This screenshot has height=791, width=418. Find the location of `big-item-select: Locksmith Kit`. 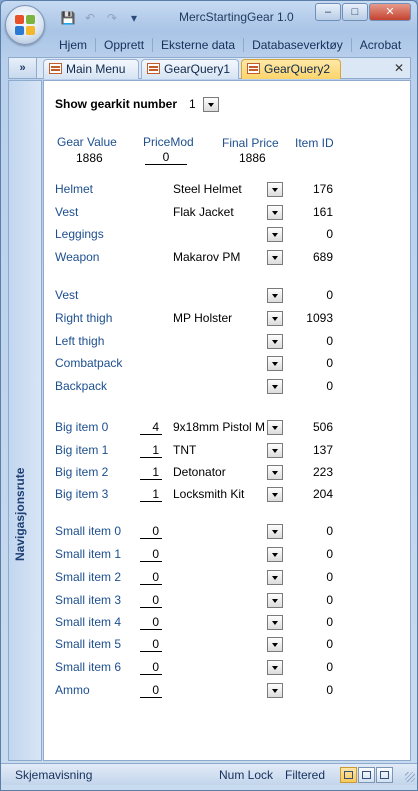

big-item-select: Locksmith Kit is located at coordinates (219, 494).